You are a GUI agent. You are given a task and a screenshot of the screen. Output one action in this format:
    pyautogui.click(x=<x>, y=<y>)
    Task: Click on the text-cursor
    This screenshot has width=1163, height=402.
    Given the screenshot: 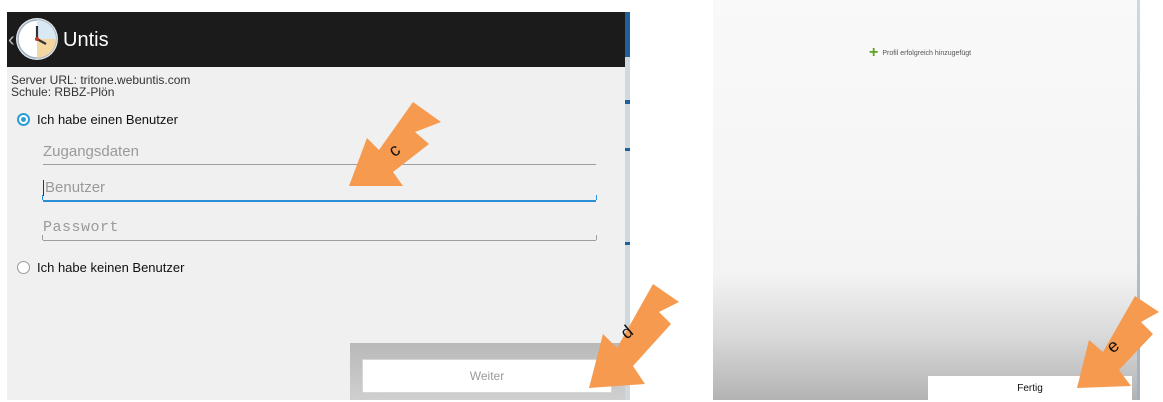 What is the action you would take?
    pyautogui.click(x=43, y=188)
    